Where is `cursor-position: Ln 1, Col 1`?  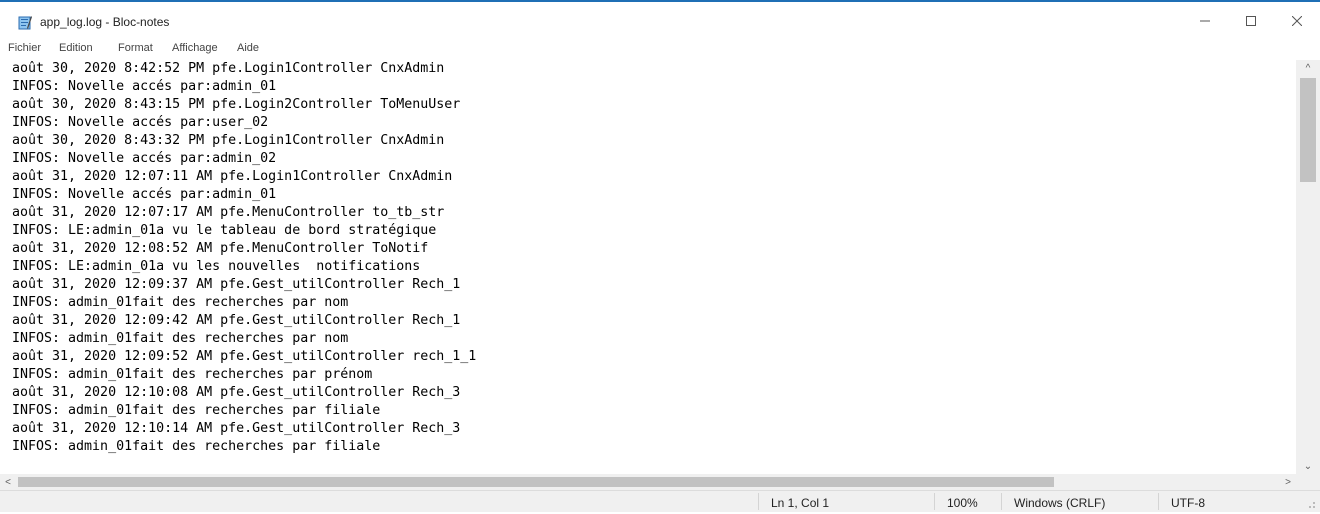 cursor-position: Ln 1, Col 1 is located at coordinates (800, 503).